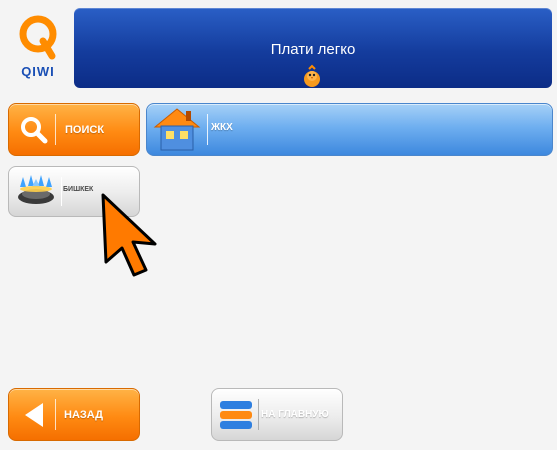 The image size is (557, 450). Describe the element at coordinates (349, 129) in the screenshot. I see `zhkh-button: ЖКХ` at that location.